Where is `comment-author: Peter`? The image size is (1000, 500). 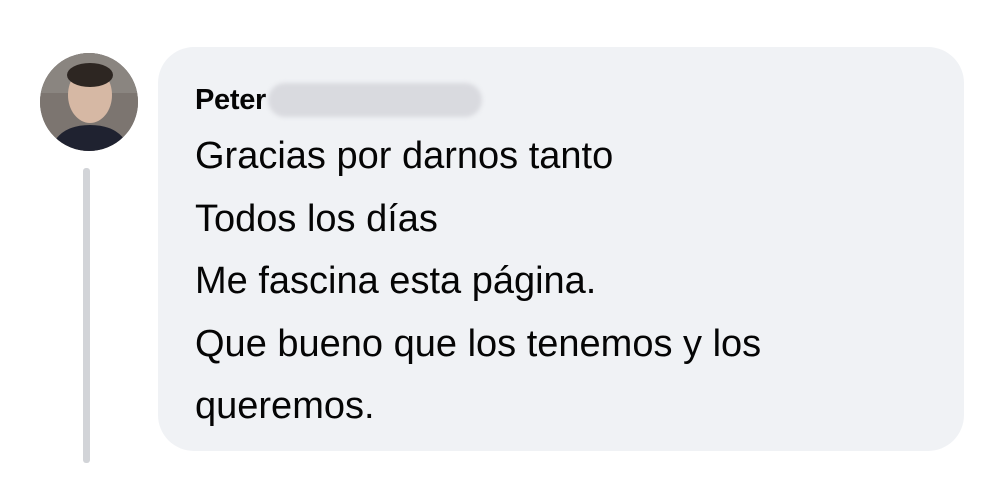 comment-author: Peter is located at coordinates (339, 100).